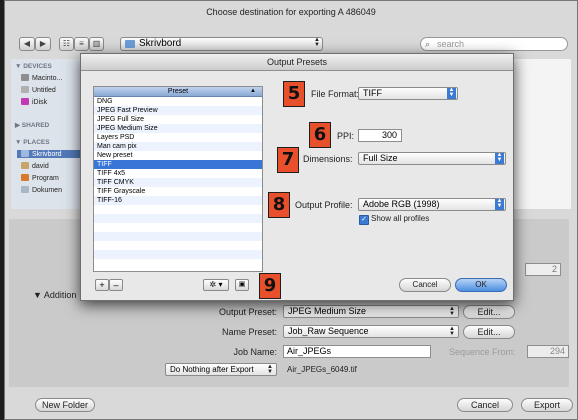 This screenshot has height=420, width=578. What do you see at coordinates (548, 351) in the screenshot?
I see `sequence-from-field: 294` at bounding box center [548, 351].